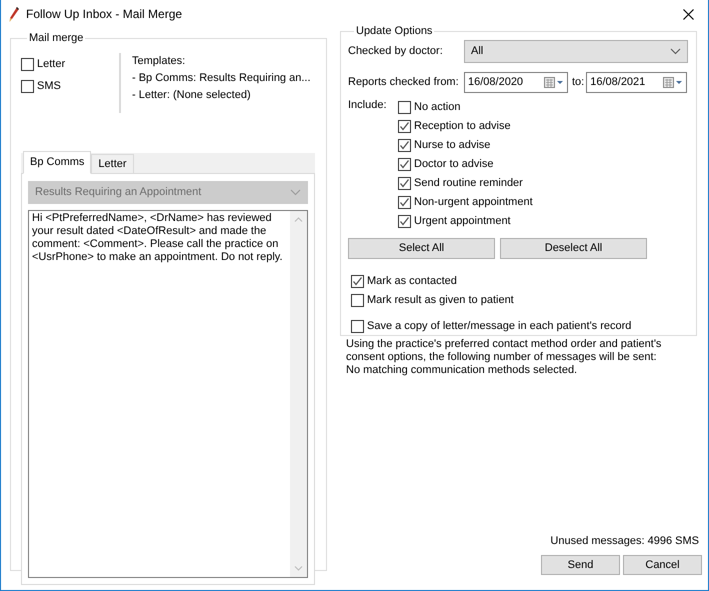 The width and height of the screenshot is (709, 591). I want to click on checkbox: Save a copy of letter/message in each patient's record, so click(518, 326).